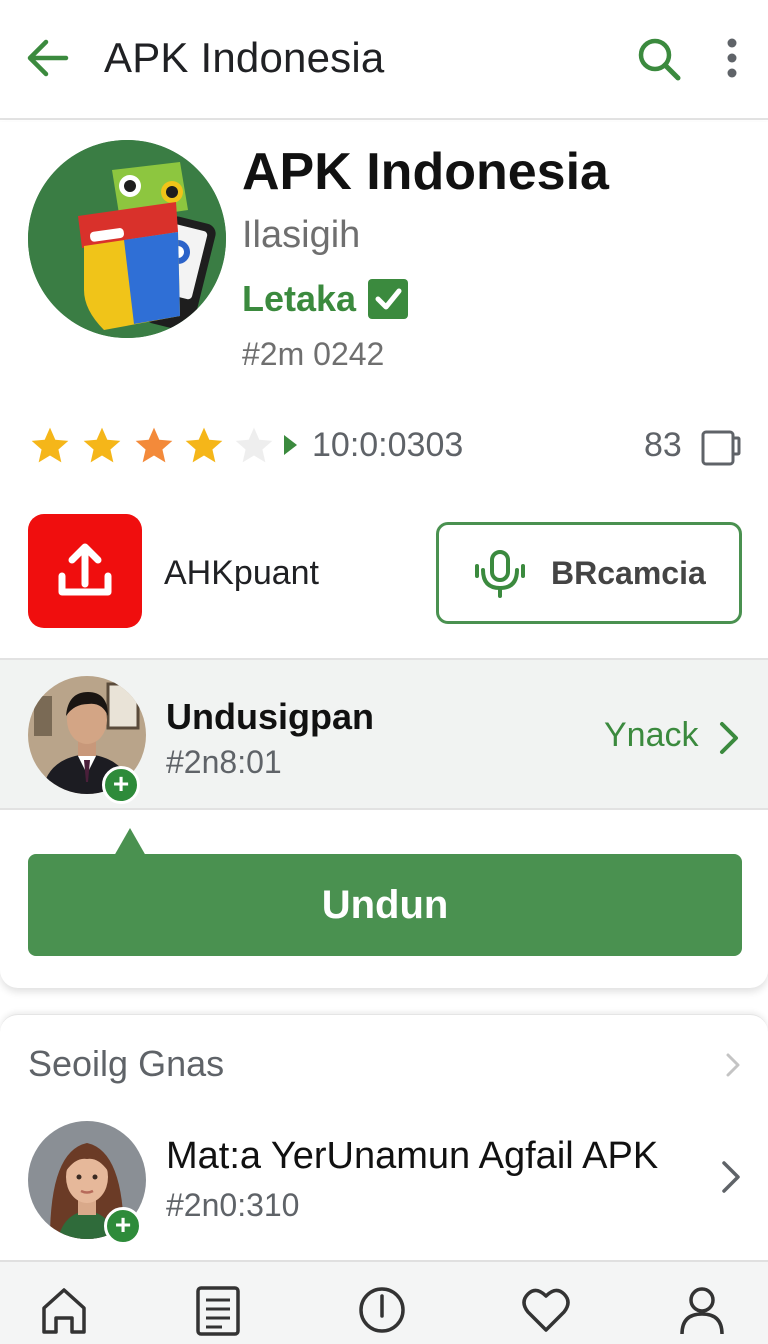  I want to click on app-logo, so click(127, 239).